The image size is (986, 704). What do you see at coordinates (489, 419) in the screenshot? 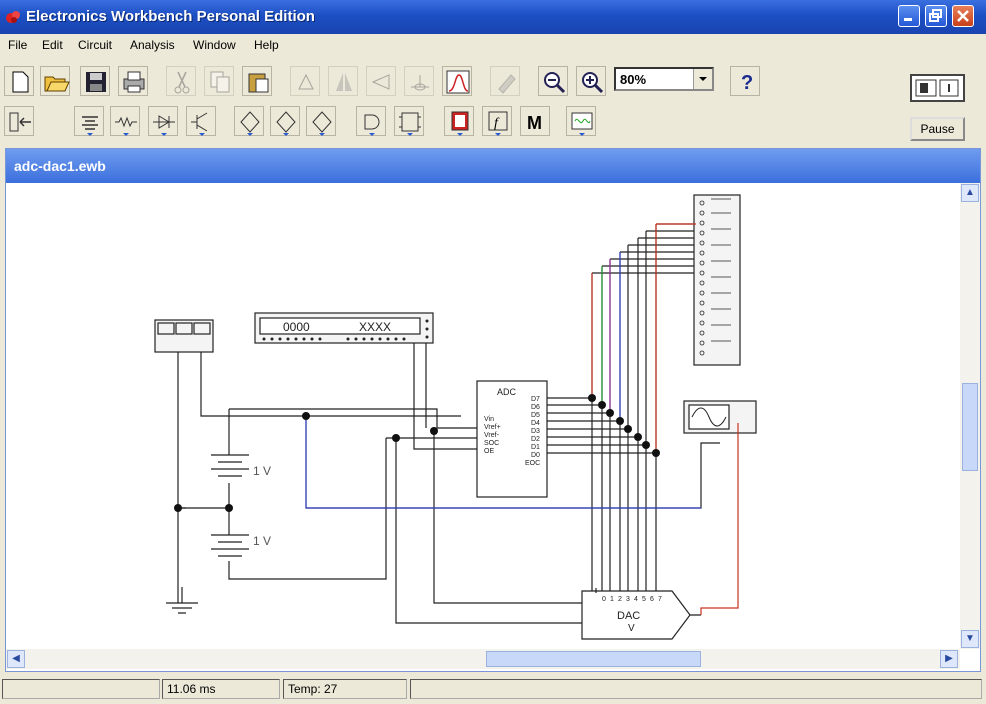
I see `adc-input-vin: Vin` at bounding box center [489, 419].